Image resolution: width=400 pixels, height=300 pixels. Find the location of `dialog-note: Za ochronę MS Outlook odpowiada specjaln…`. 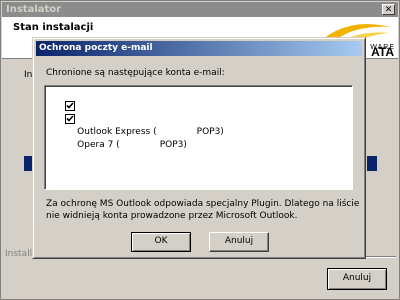

dialog-note: Za ochronę MS Outlook odpowiada specjaln… is located at coordinates (203, 210).